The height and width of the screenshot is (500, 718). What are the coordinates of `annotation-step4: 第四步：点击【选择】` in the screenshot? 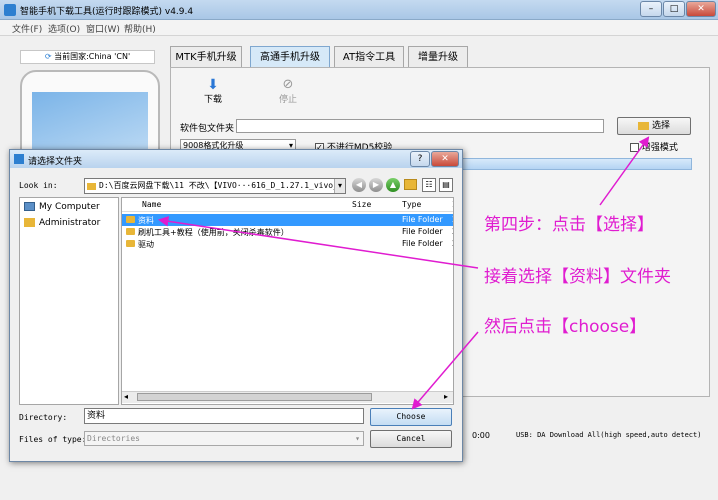 It's located at (569, 225).